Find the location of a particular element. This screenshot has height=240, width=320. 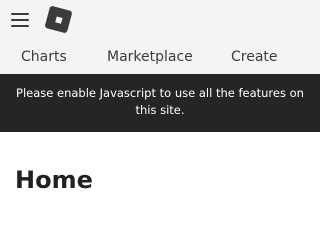

logo-inner-square is located at coordinates (58, 19).